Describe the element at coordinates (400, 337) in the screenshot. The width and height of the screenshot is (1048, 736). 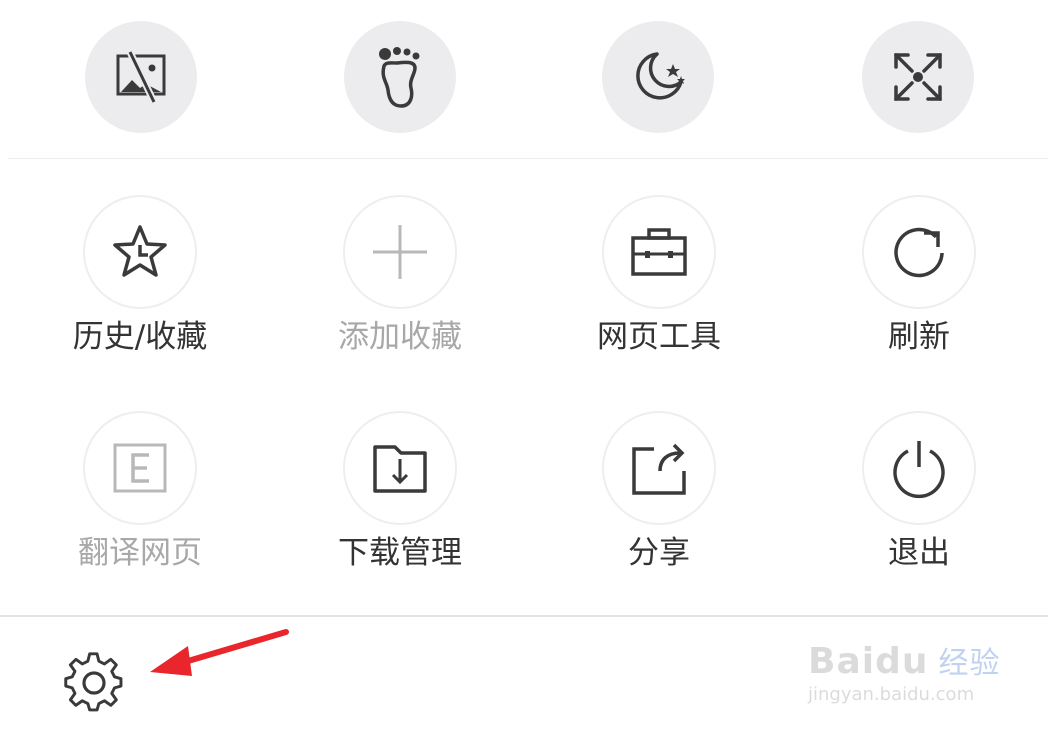
I see `add-favorite-label: 添加收藏` at that location.